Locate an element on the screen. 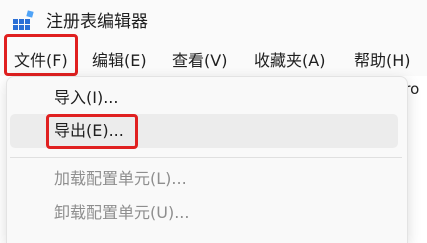 The height and width of the screenshot is (243, 427). file-menu-highlight-box is located at coordinates (41, 55).